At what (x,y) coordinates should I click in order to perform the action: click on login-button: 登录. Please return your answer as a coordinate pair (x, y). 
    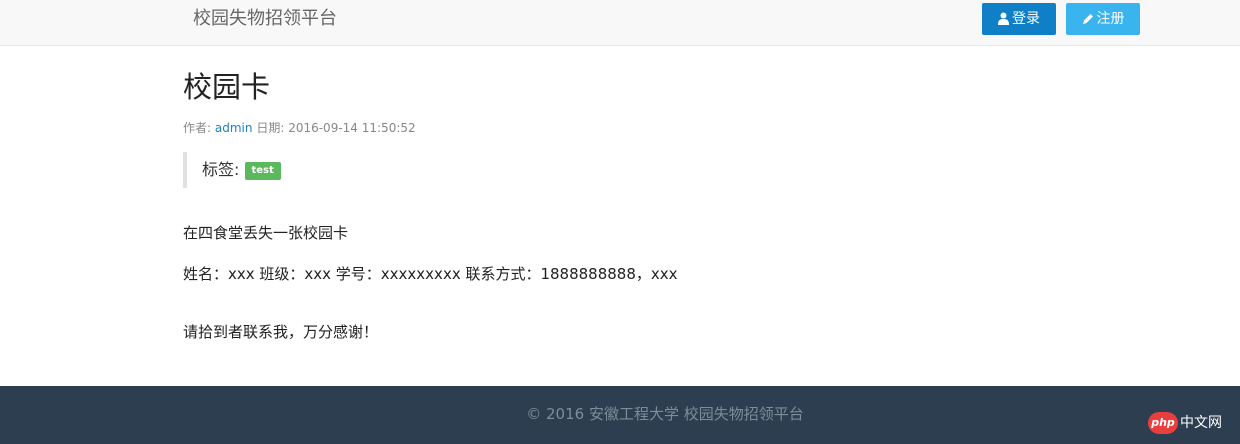
    Looking at the image, I should click on (1019, 19).